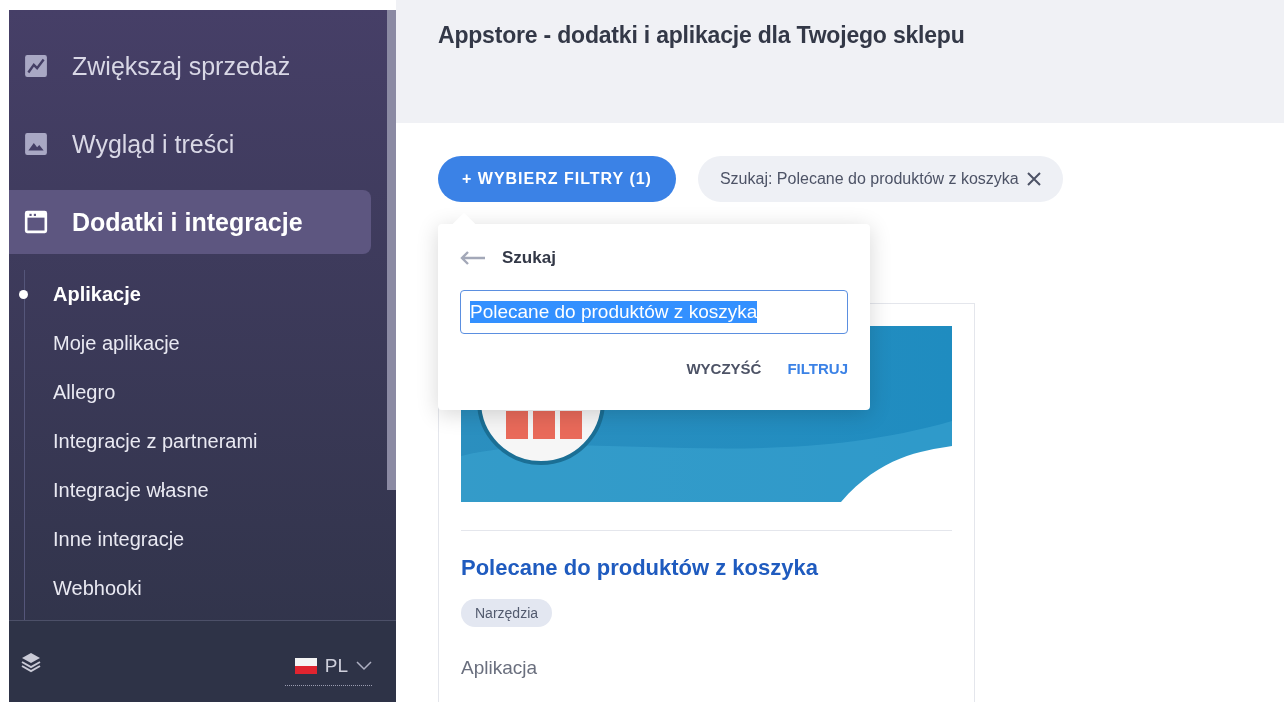 The height and width of the screenshot is (702, 1284). What do you see at coordinates (190, 222) in the screenshot?
I see `sidebar-section: Dodatki i integracje` at bounding box center [190, 222].